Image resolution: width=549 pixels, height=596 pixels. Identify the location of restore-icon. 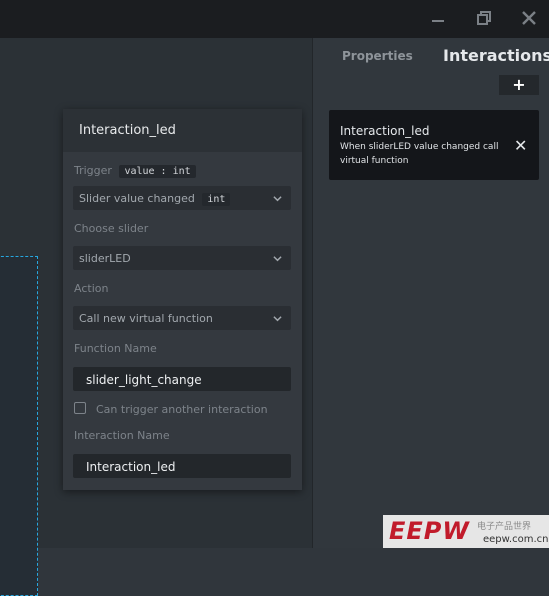
(484, 18).